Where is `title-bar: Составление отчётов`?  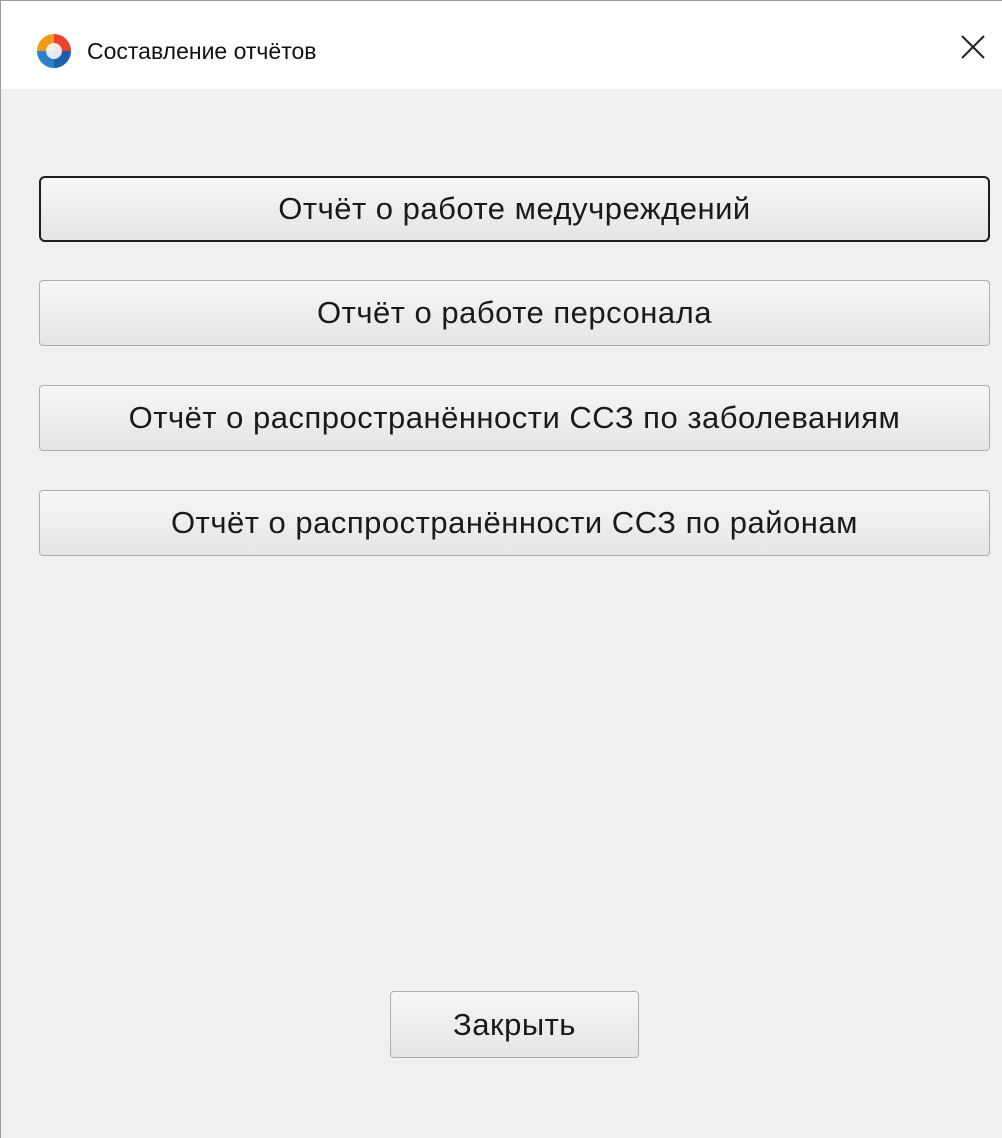 title-bar: Составление отчётов is located at coordinates (501, 45).